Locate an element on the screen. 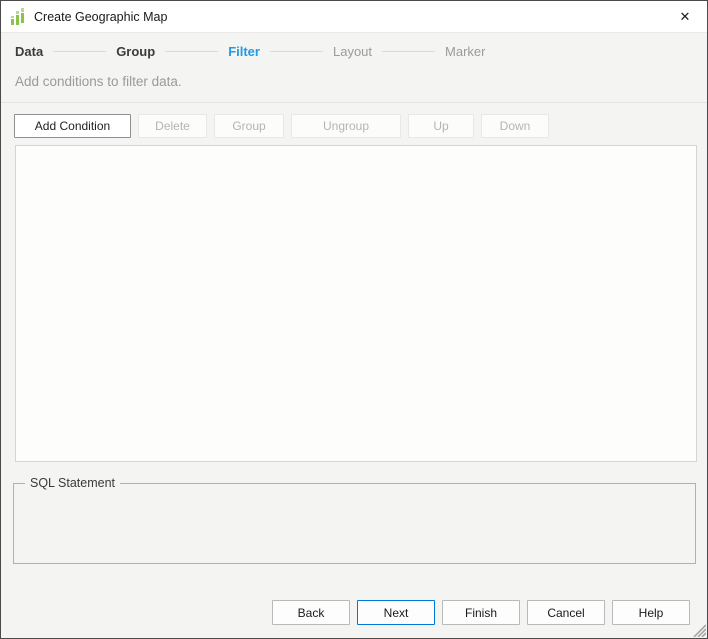 Image resolution: width=708 pixels, height=639 pixels. help-button: Help is located at coordinates (651, 612).